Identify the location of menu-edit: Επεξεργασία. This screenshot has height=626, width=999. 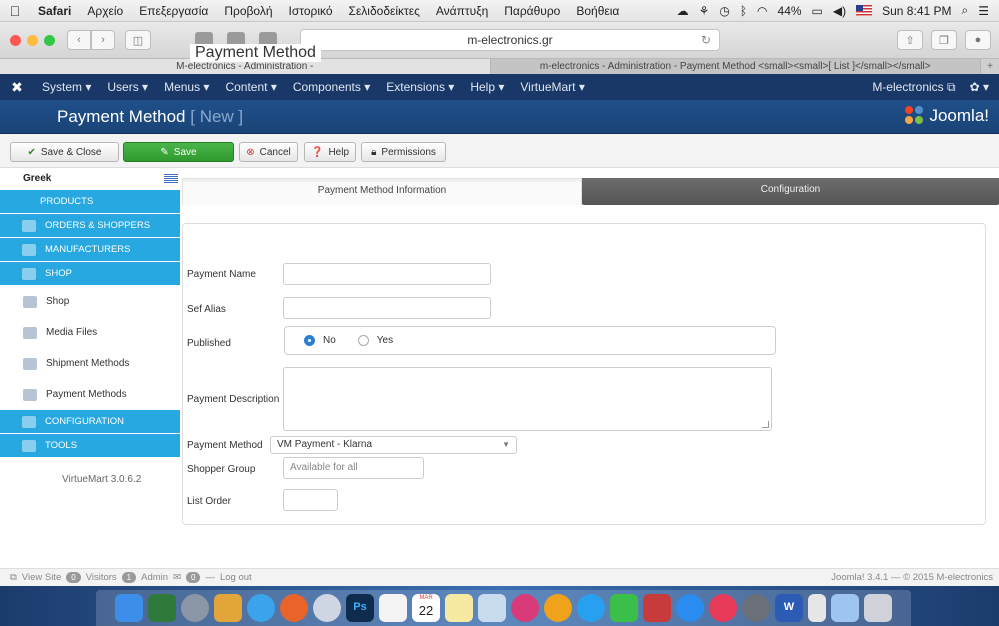
(173, 11).